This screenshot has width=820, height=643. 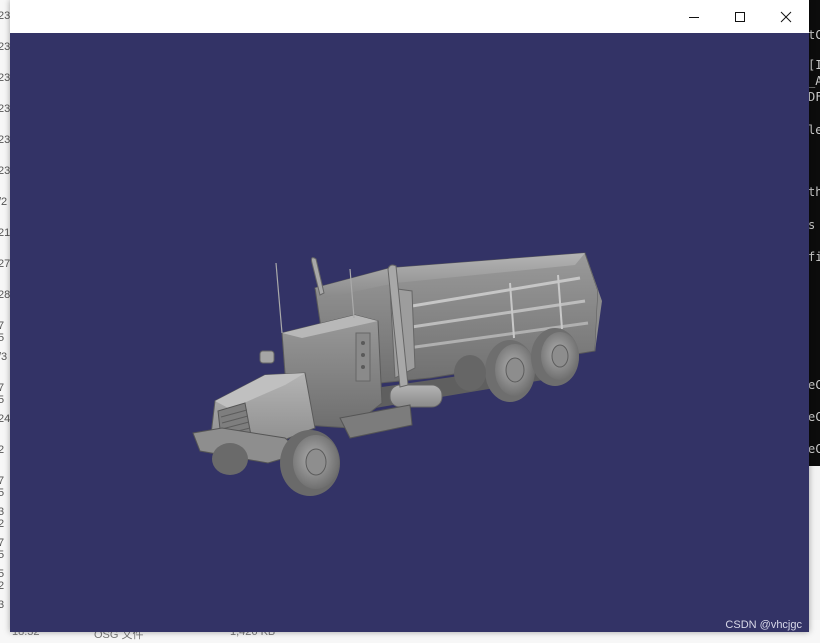 I want to click on watermark-text: CSDN @vhcjgc, so click(x=763, y=625).